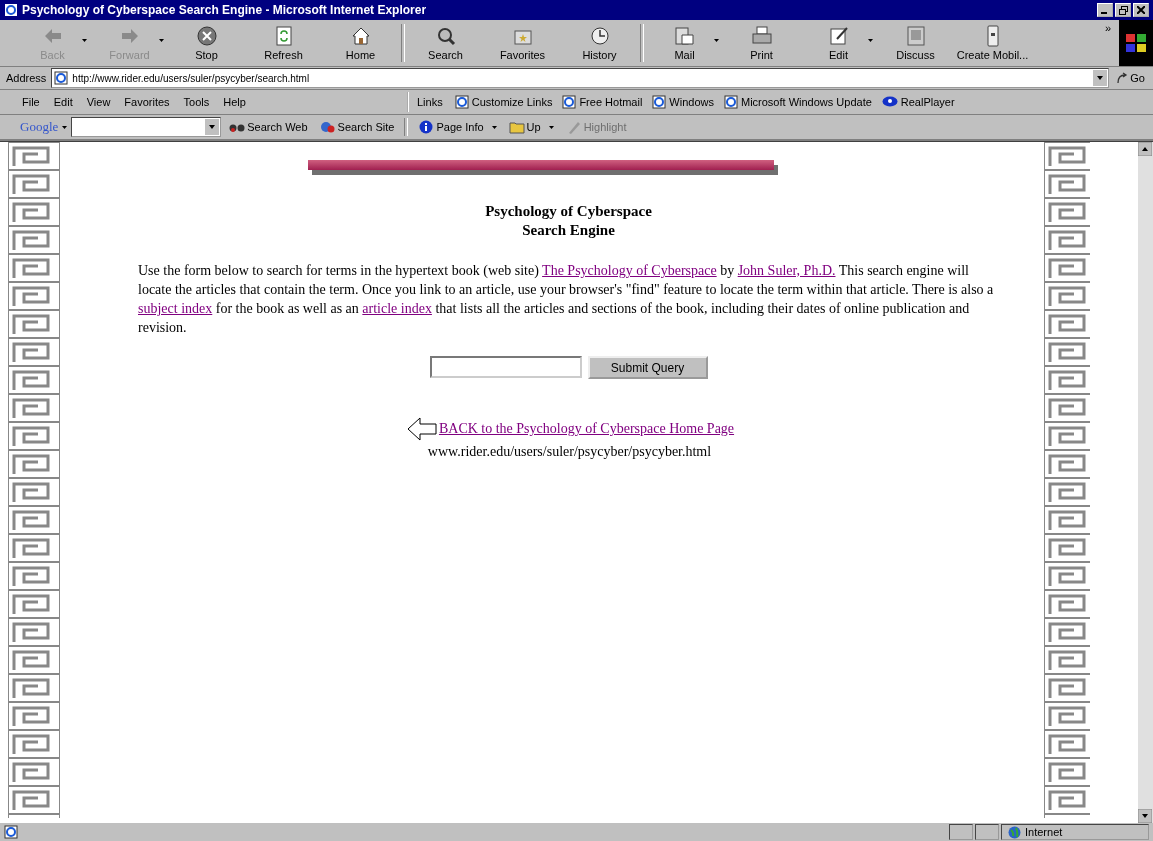 This screenshot has width=1153, height=841. Describe the element at coordinates (1014, 832) in the screenshot. I see `globe-icon` at that location.